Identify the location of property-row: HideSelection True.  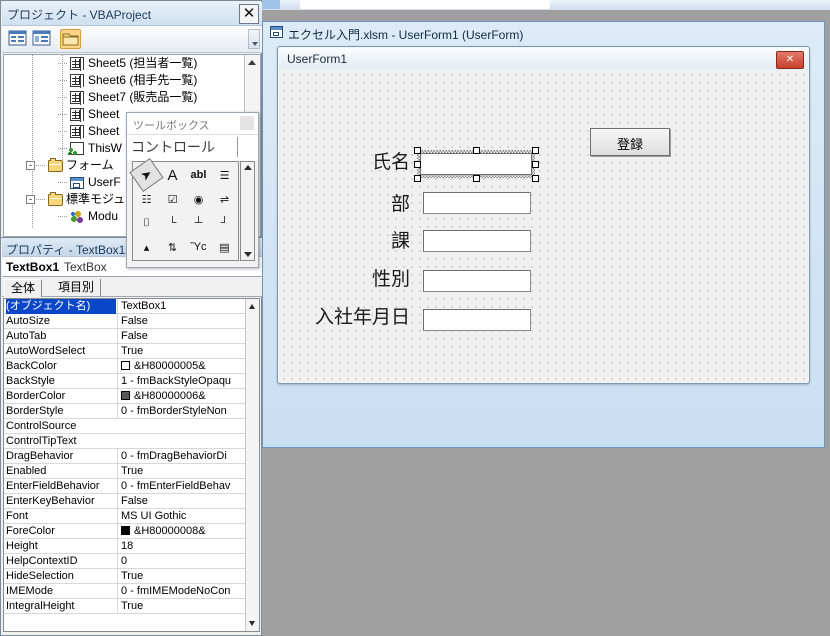
(131, 576).